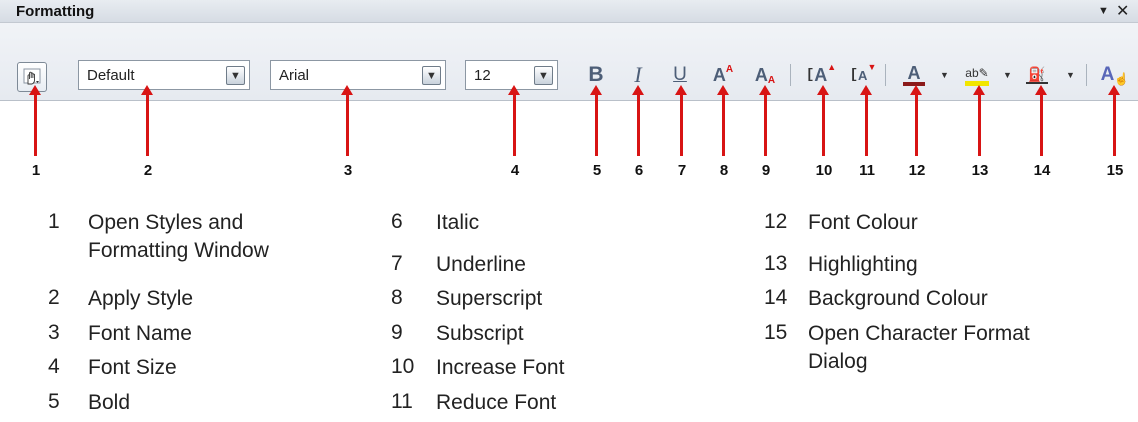 This screenshot has height=422, width=1138. Describe the element at coordinates (1122, 11) in the screenshot. I see `close-icon: ✕` at that location.